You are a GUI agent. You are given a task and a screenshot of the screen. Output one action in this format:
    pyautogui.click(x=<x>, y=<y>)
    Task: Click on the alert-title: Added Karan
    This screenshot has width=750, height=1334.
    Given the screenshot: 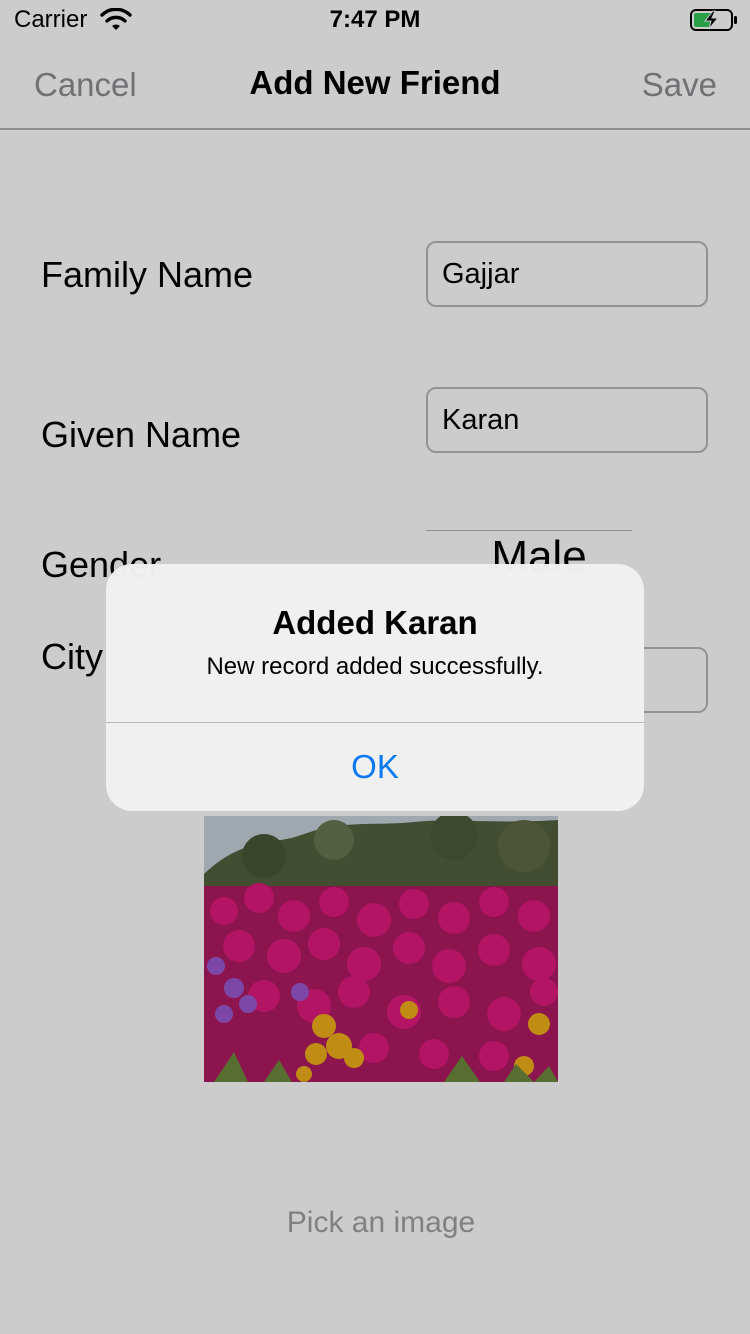 What is the action you would take?
    pyautogui.click(x=375, y=622)
    